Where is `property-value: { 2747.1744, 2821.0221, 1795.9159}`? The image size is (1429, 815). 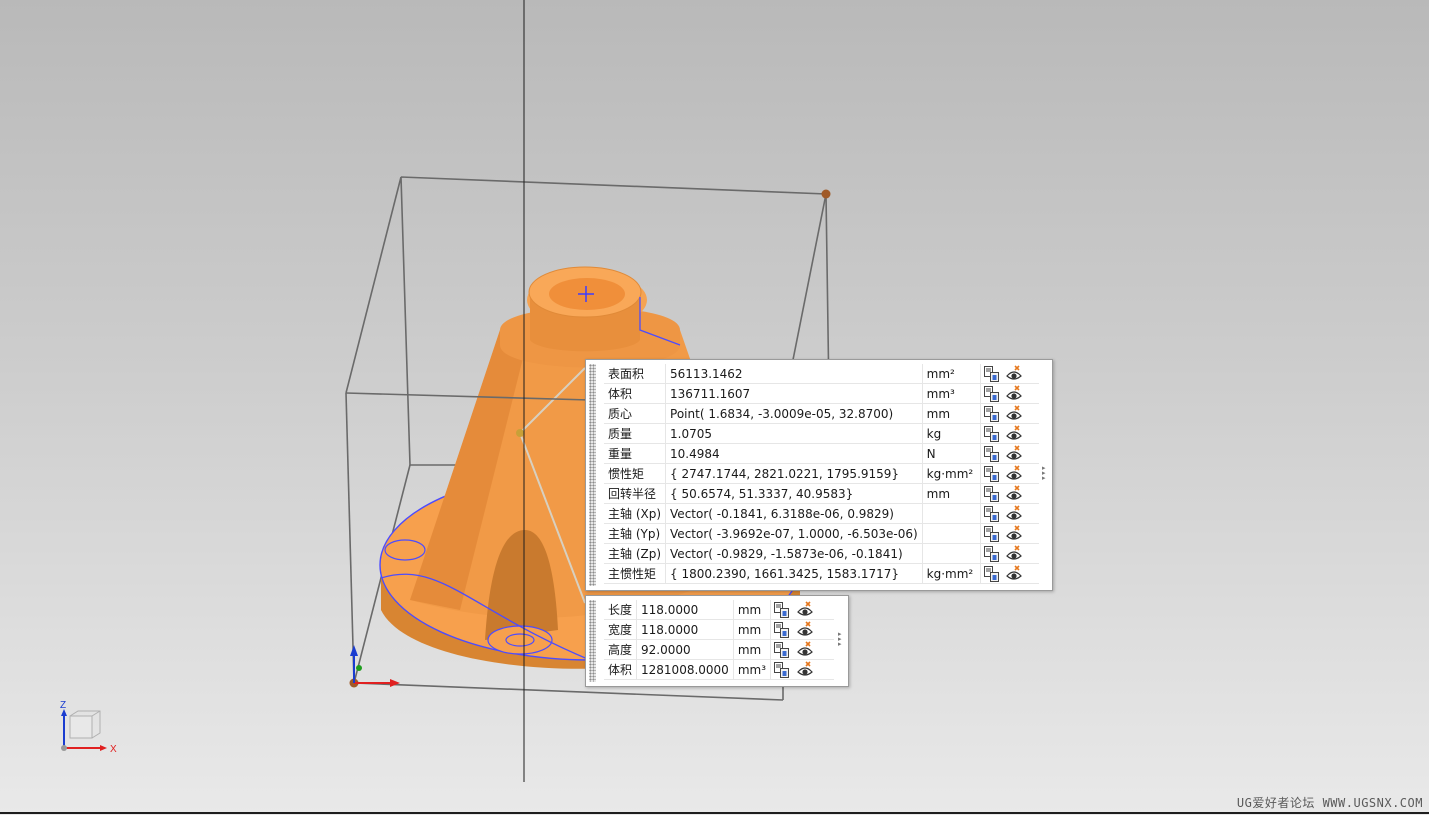
property-value: { 2747.1744, 2821.0221, 1795.9159} is located at coordinates (794, 473).